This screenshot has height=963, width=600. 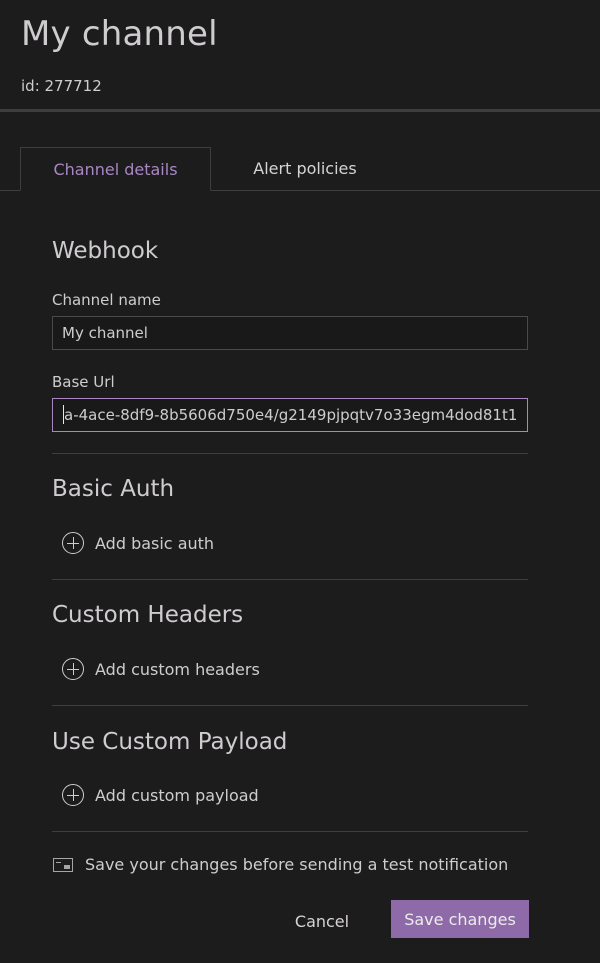 What do you see at coordinates (61, 86) in the screenshot?
I see `channel-id: id: 277712` at bounding box center [61, 86].